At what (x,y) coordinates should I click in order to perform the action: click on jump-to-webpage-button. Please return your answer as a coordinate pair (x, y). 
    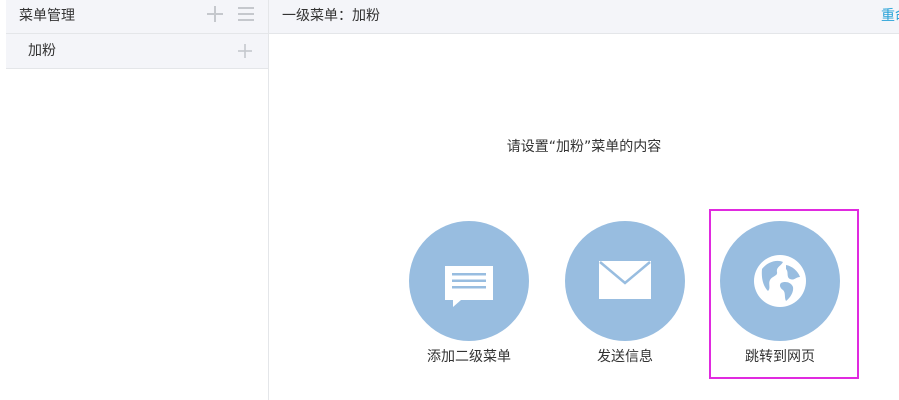
    Looking at the image, I should click on (780, 281).